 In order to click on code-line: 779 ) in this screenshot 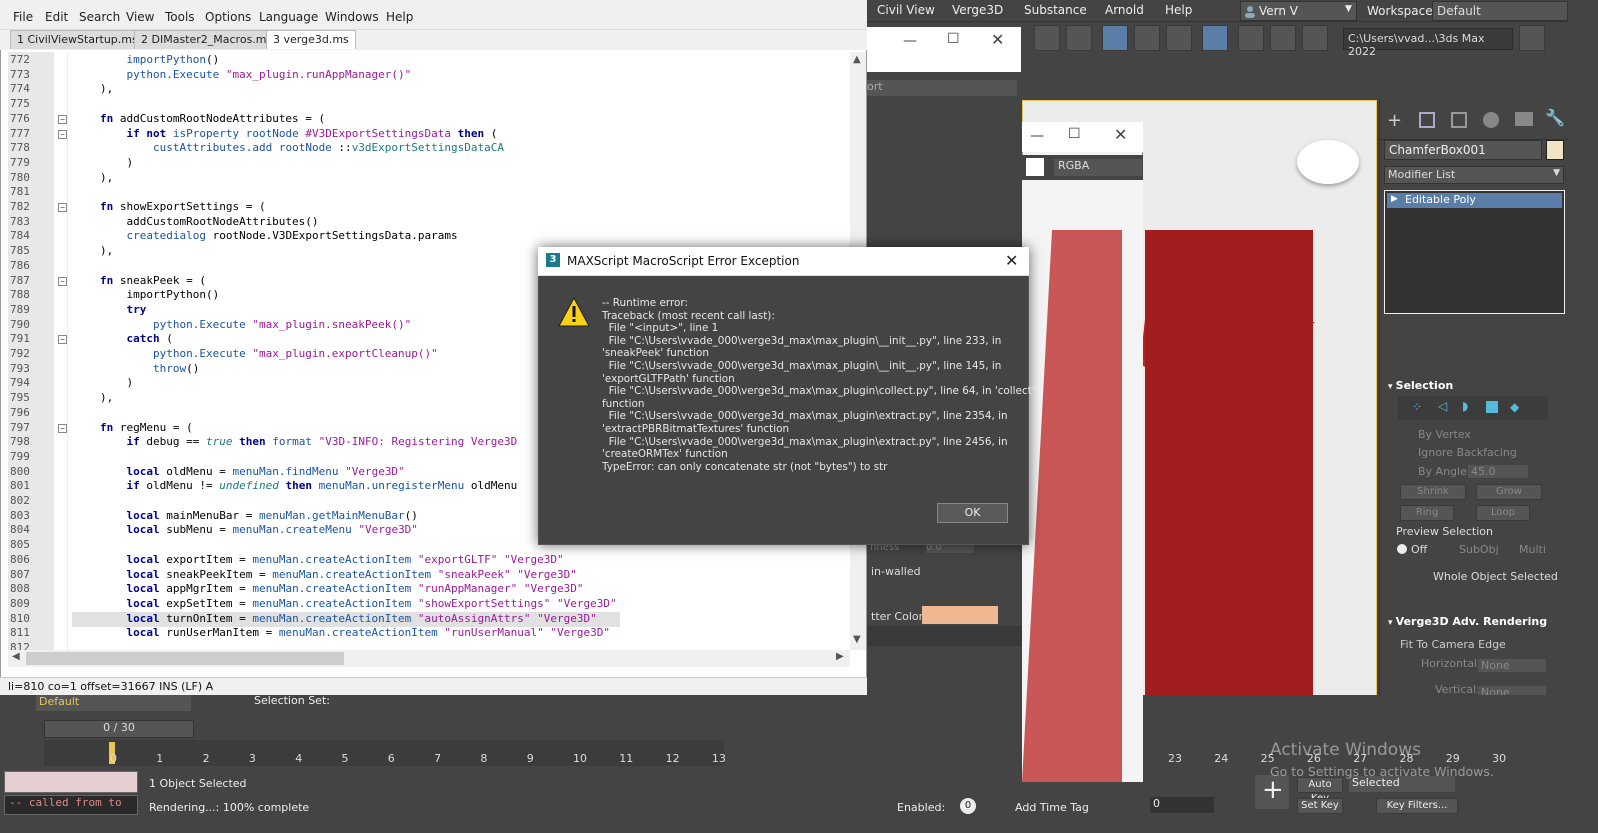, I will do `click(430, 163)`.